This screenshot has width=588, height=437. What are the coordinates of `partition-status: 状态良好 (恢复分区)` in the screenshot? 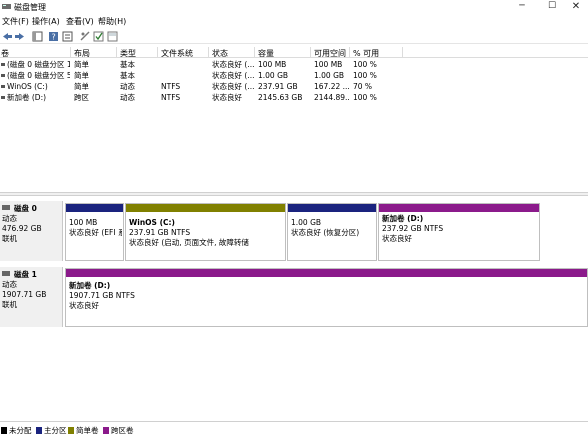 It's located at (325, 232).